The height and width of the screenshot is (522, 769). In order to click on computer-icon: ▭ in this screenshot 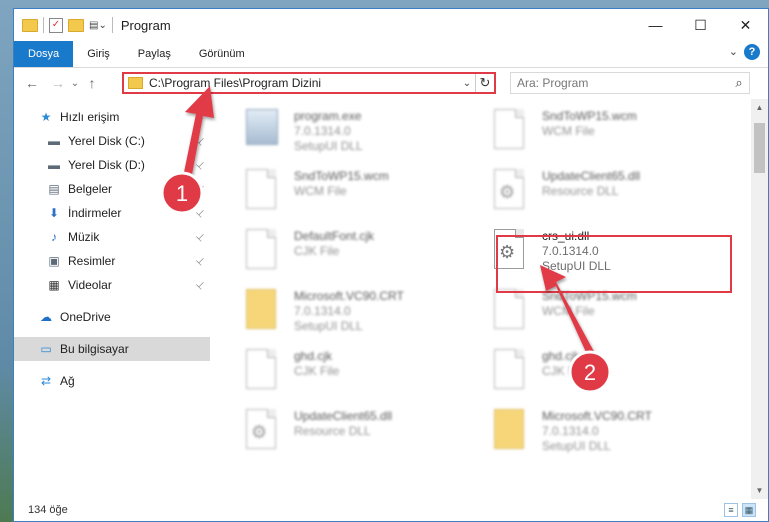, I will do `click(46, 349)`.